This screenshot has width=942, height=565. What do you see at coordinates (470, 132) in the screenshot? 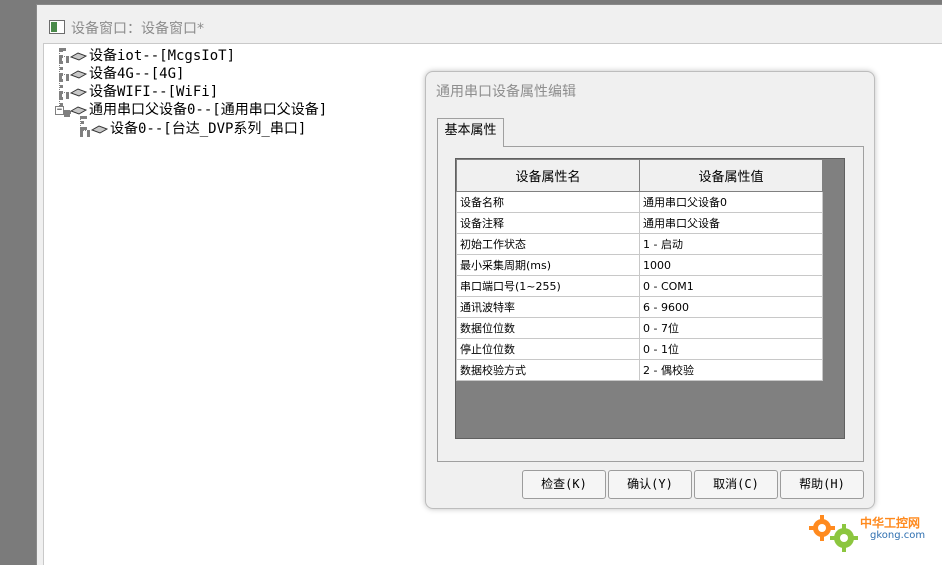
I see `tab-basic-properties: 基本属性` at bounding box center [470, 132].